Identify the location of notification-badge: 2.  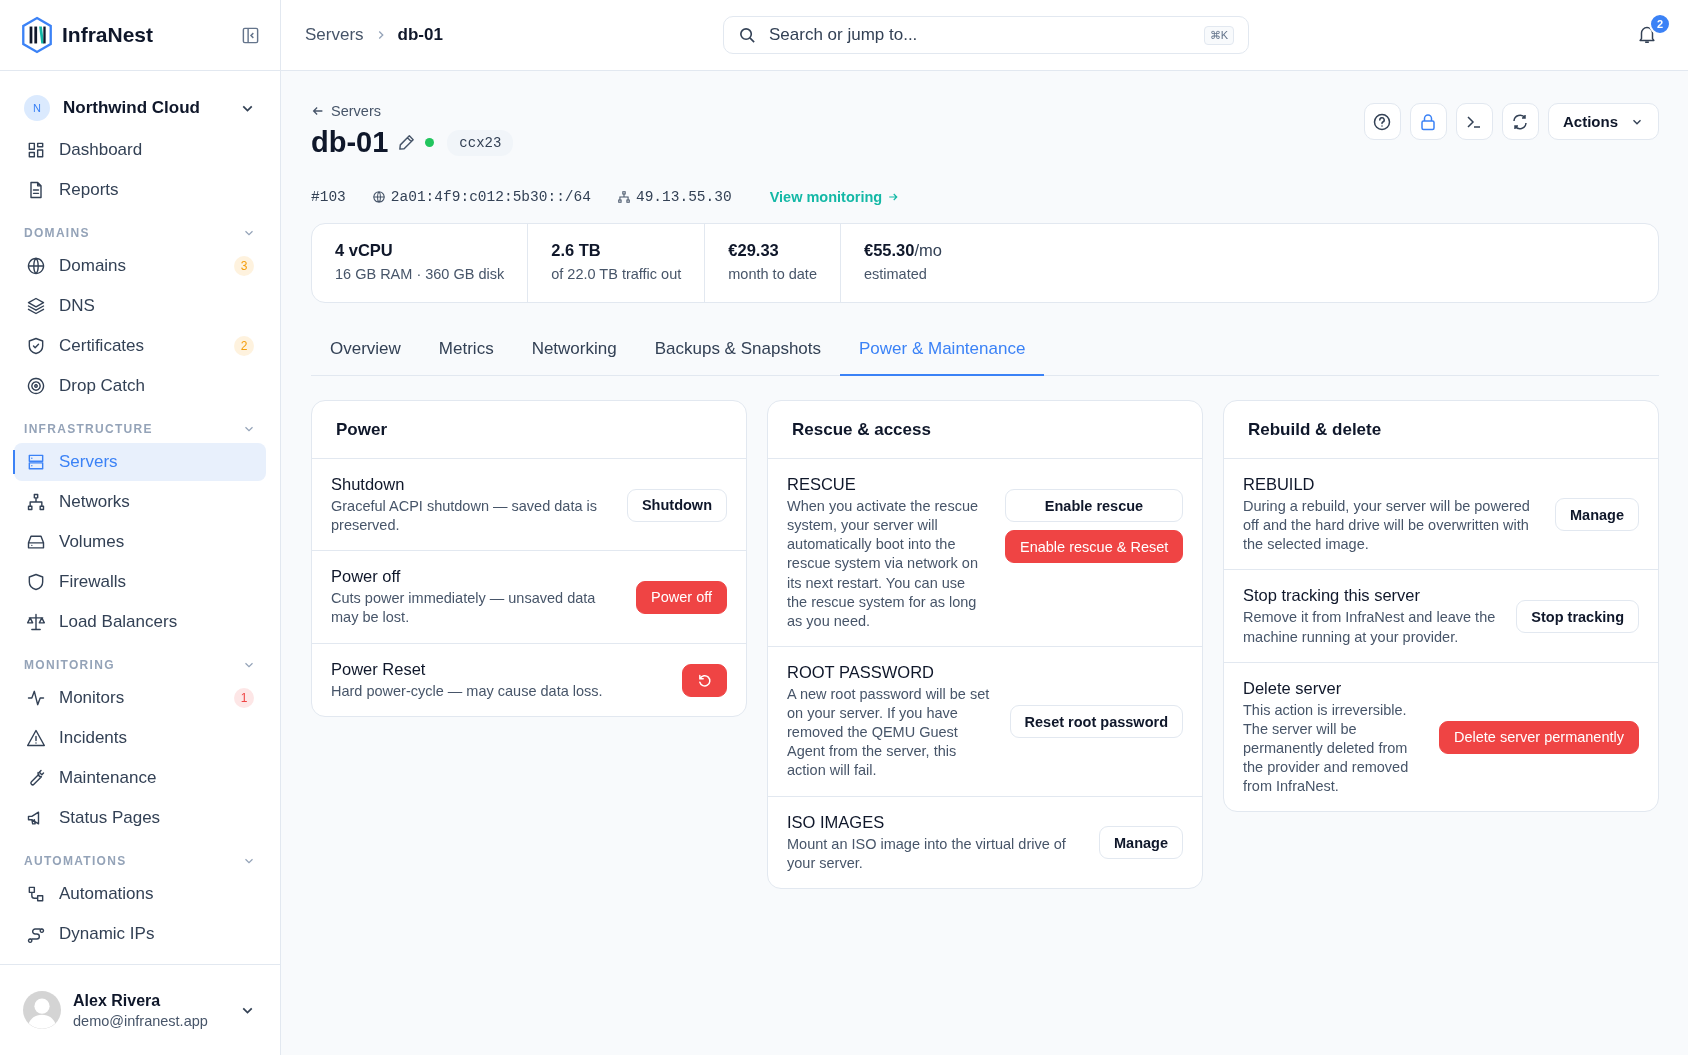
(1660, 24).